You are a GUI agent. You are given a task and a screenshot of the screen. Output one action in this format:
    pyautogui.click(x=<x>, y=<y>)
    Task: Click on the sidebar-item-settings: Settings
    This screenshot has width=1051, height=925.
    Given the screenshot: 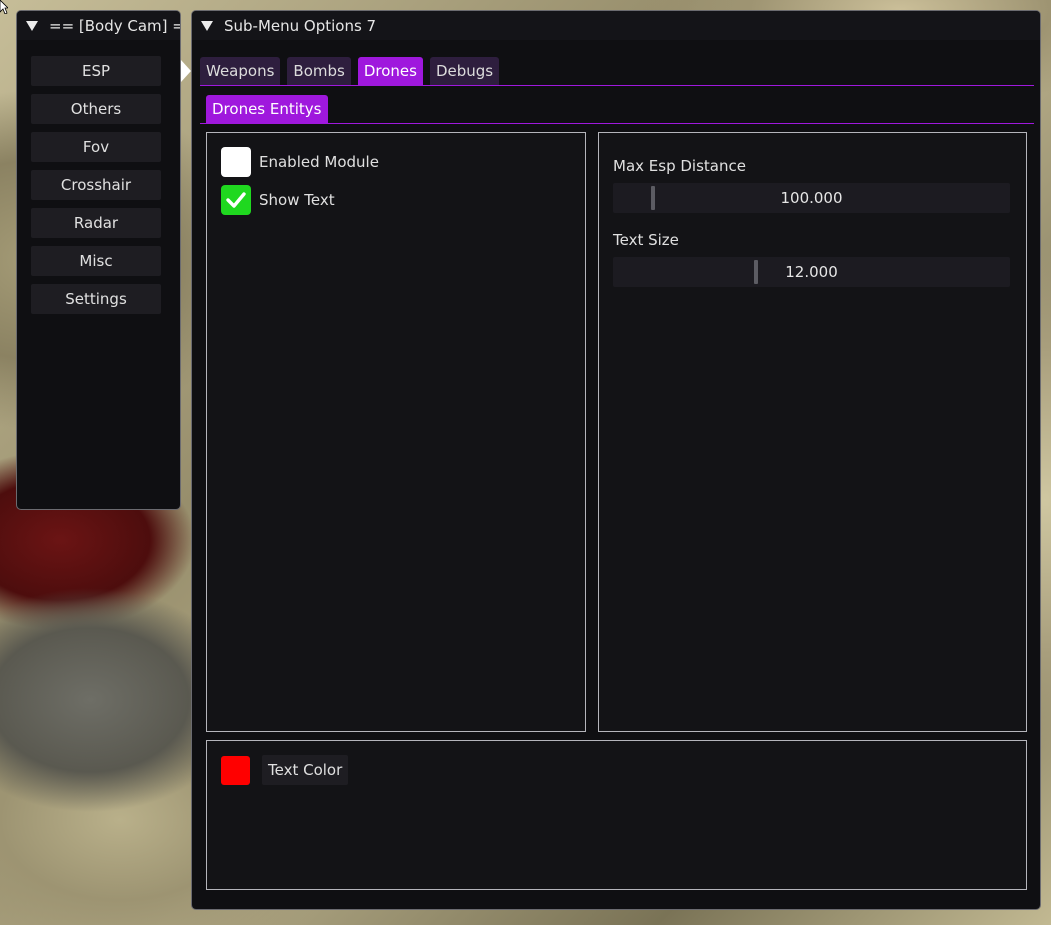 What is the action you would take?
    pyautogui.click(x=96, y=299)
    